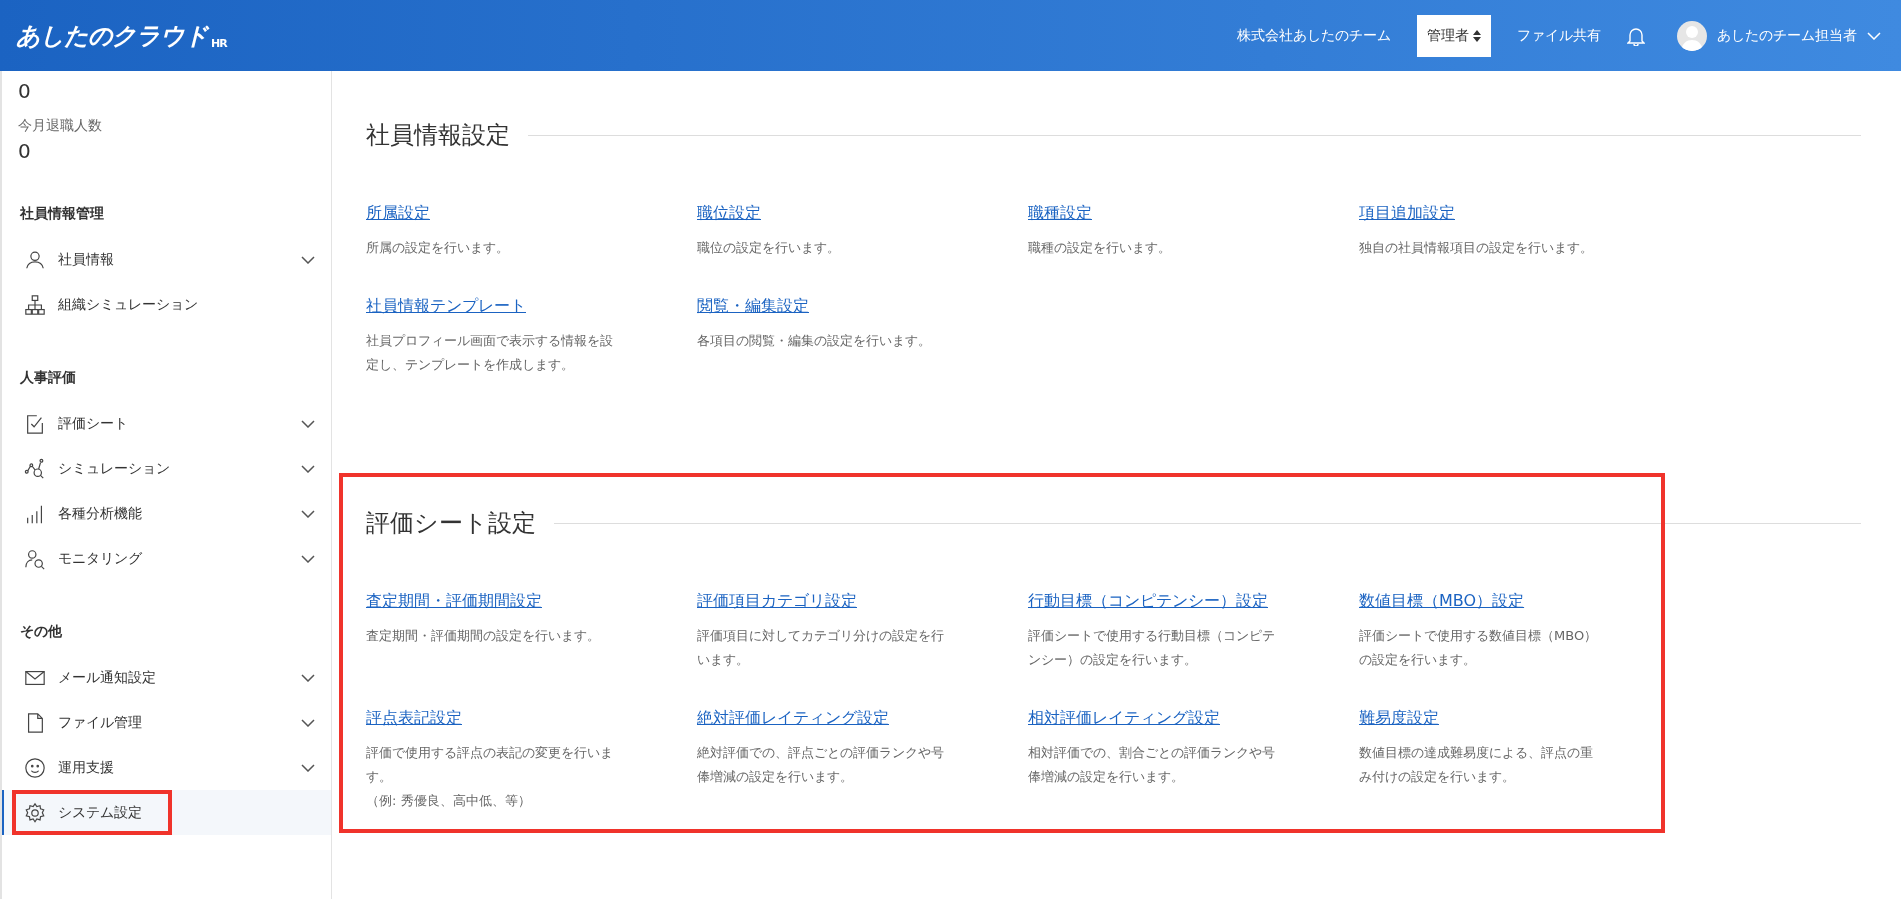 The width and height of the screenshot is (1901, 899). I want to click on settings-link: 評点表記設定, so click(414, 718).